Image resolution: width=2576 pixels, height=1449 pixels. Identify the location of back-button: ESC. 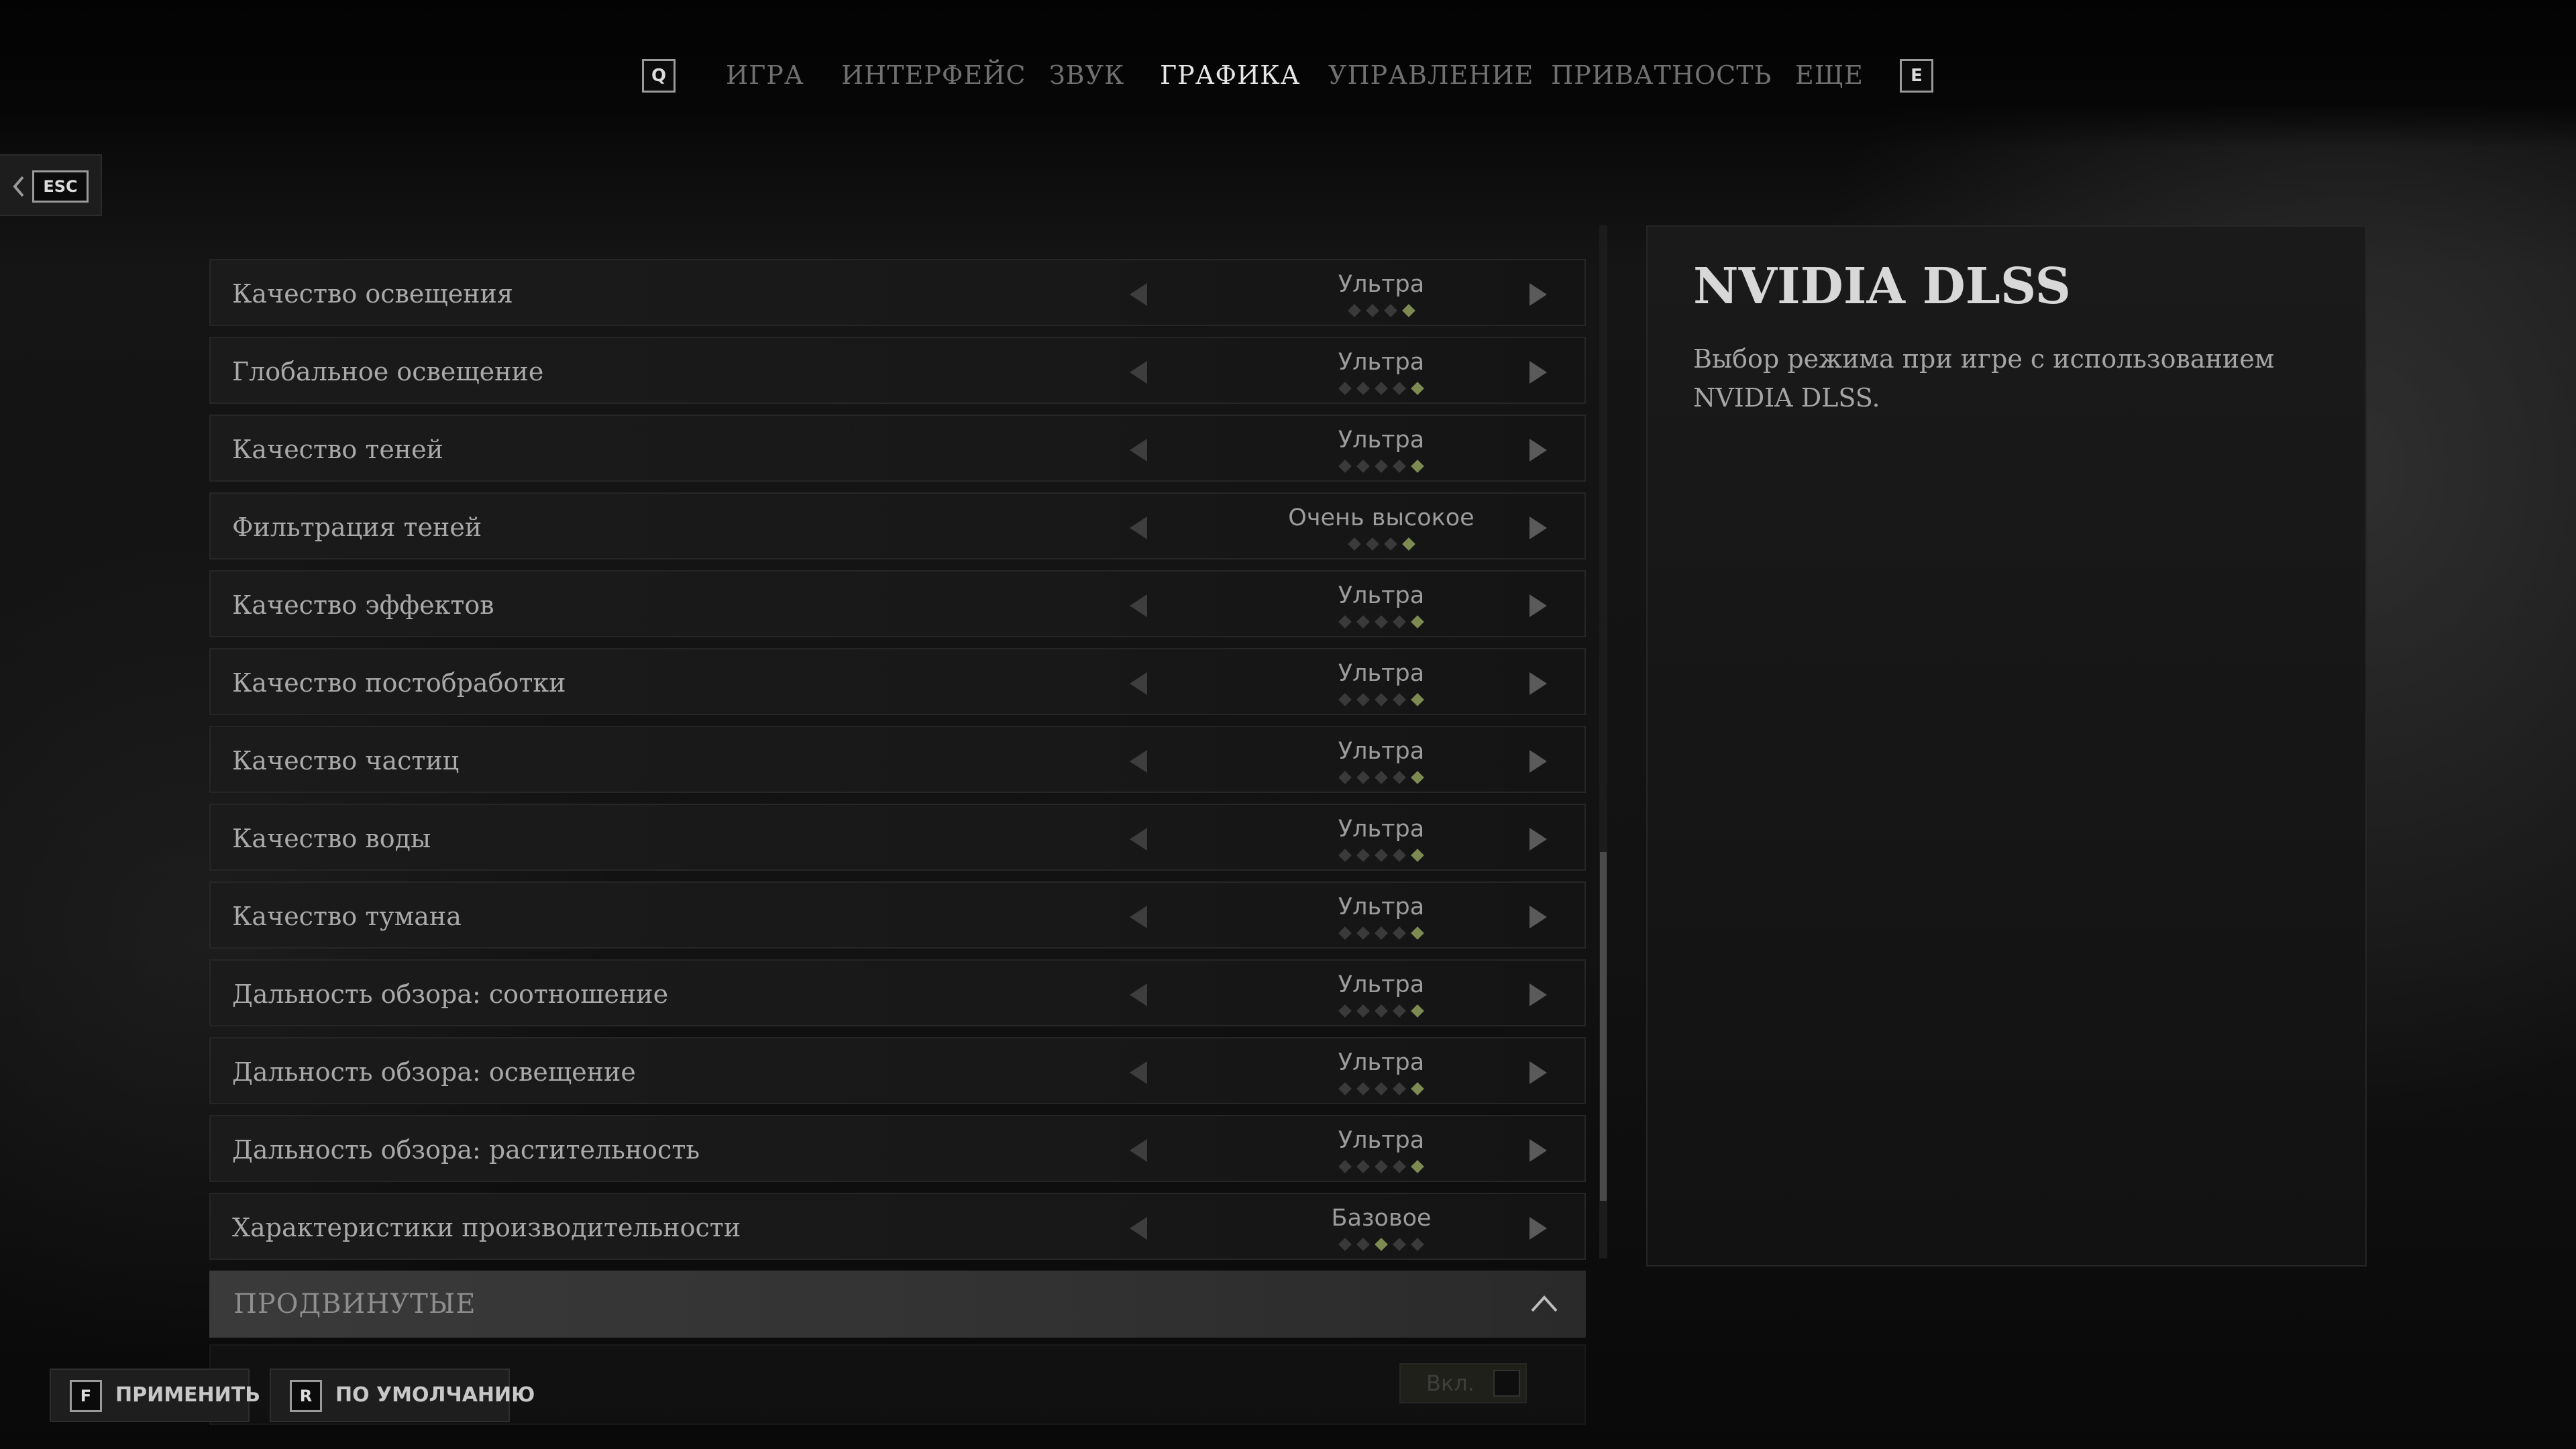
(51, 185).